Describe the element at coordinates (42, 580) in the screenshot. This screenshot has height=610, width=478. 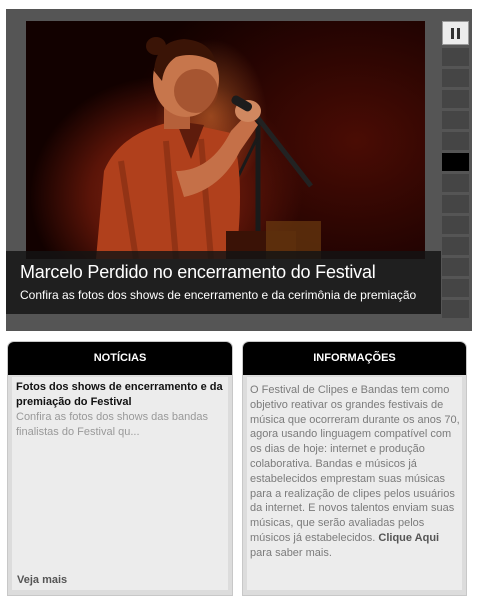
I see `see-more-link: Veja mais` at that location.